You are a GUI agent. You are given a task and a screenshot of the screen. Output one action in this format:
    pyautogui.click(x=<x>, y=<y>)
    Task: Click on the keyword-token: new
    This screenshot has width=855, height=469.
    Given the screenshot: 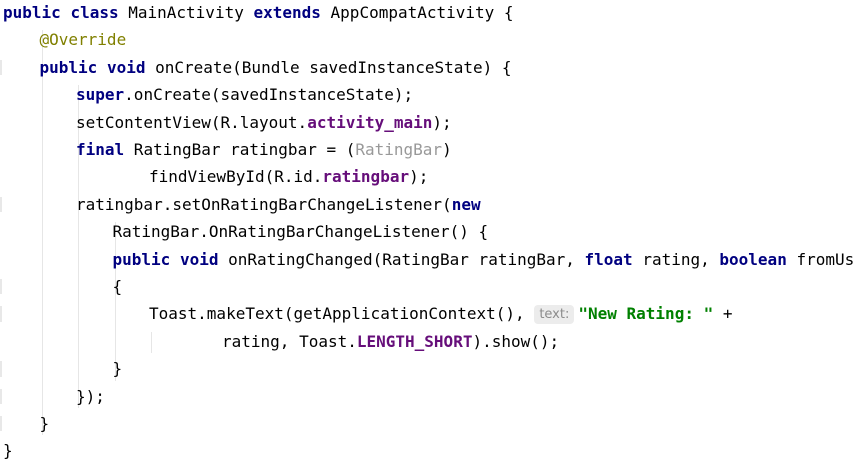 What is the action you would take?
    pyautogui.click(x=466, y=204)
    